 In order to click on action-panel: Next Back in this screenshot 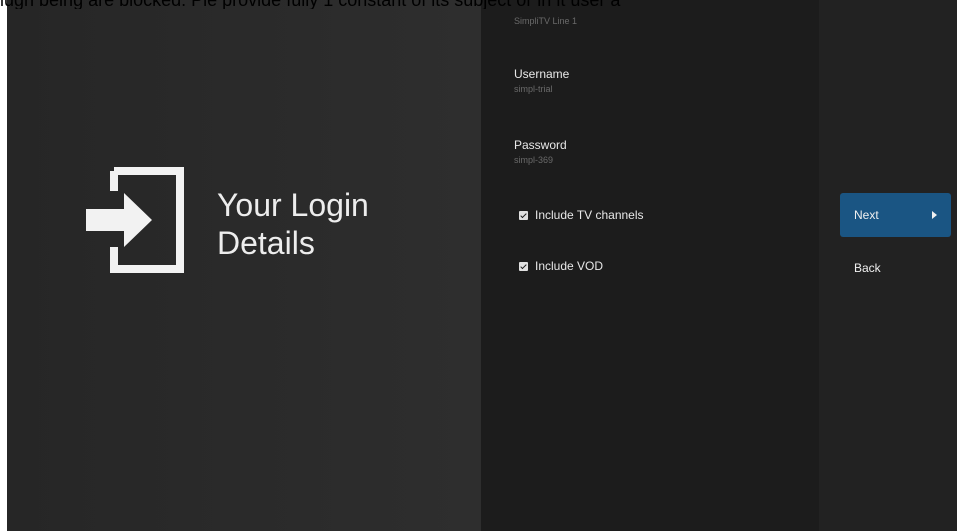, I will do `click(888, 265)`.